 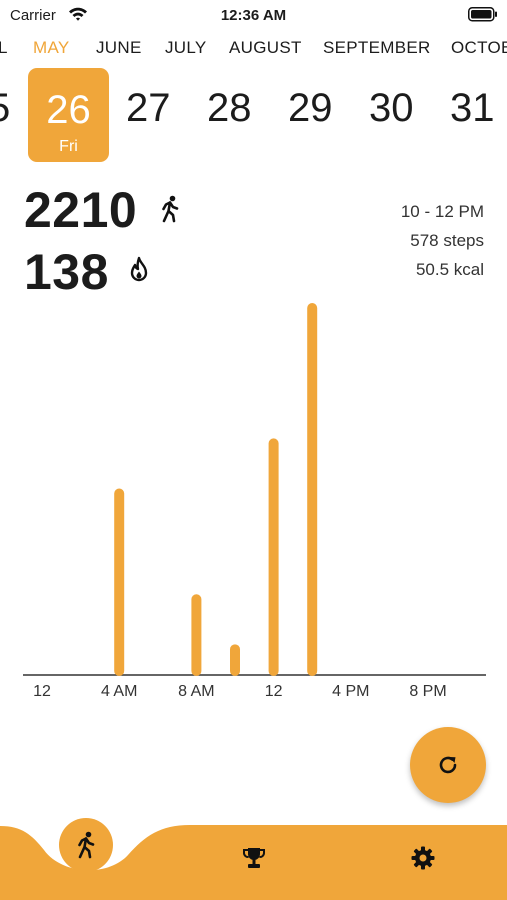 What do you see at coordinates (196, 691) in the screenshot?
I see `x-tick-label: 8 AM` at bounding box center [196, 691].